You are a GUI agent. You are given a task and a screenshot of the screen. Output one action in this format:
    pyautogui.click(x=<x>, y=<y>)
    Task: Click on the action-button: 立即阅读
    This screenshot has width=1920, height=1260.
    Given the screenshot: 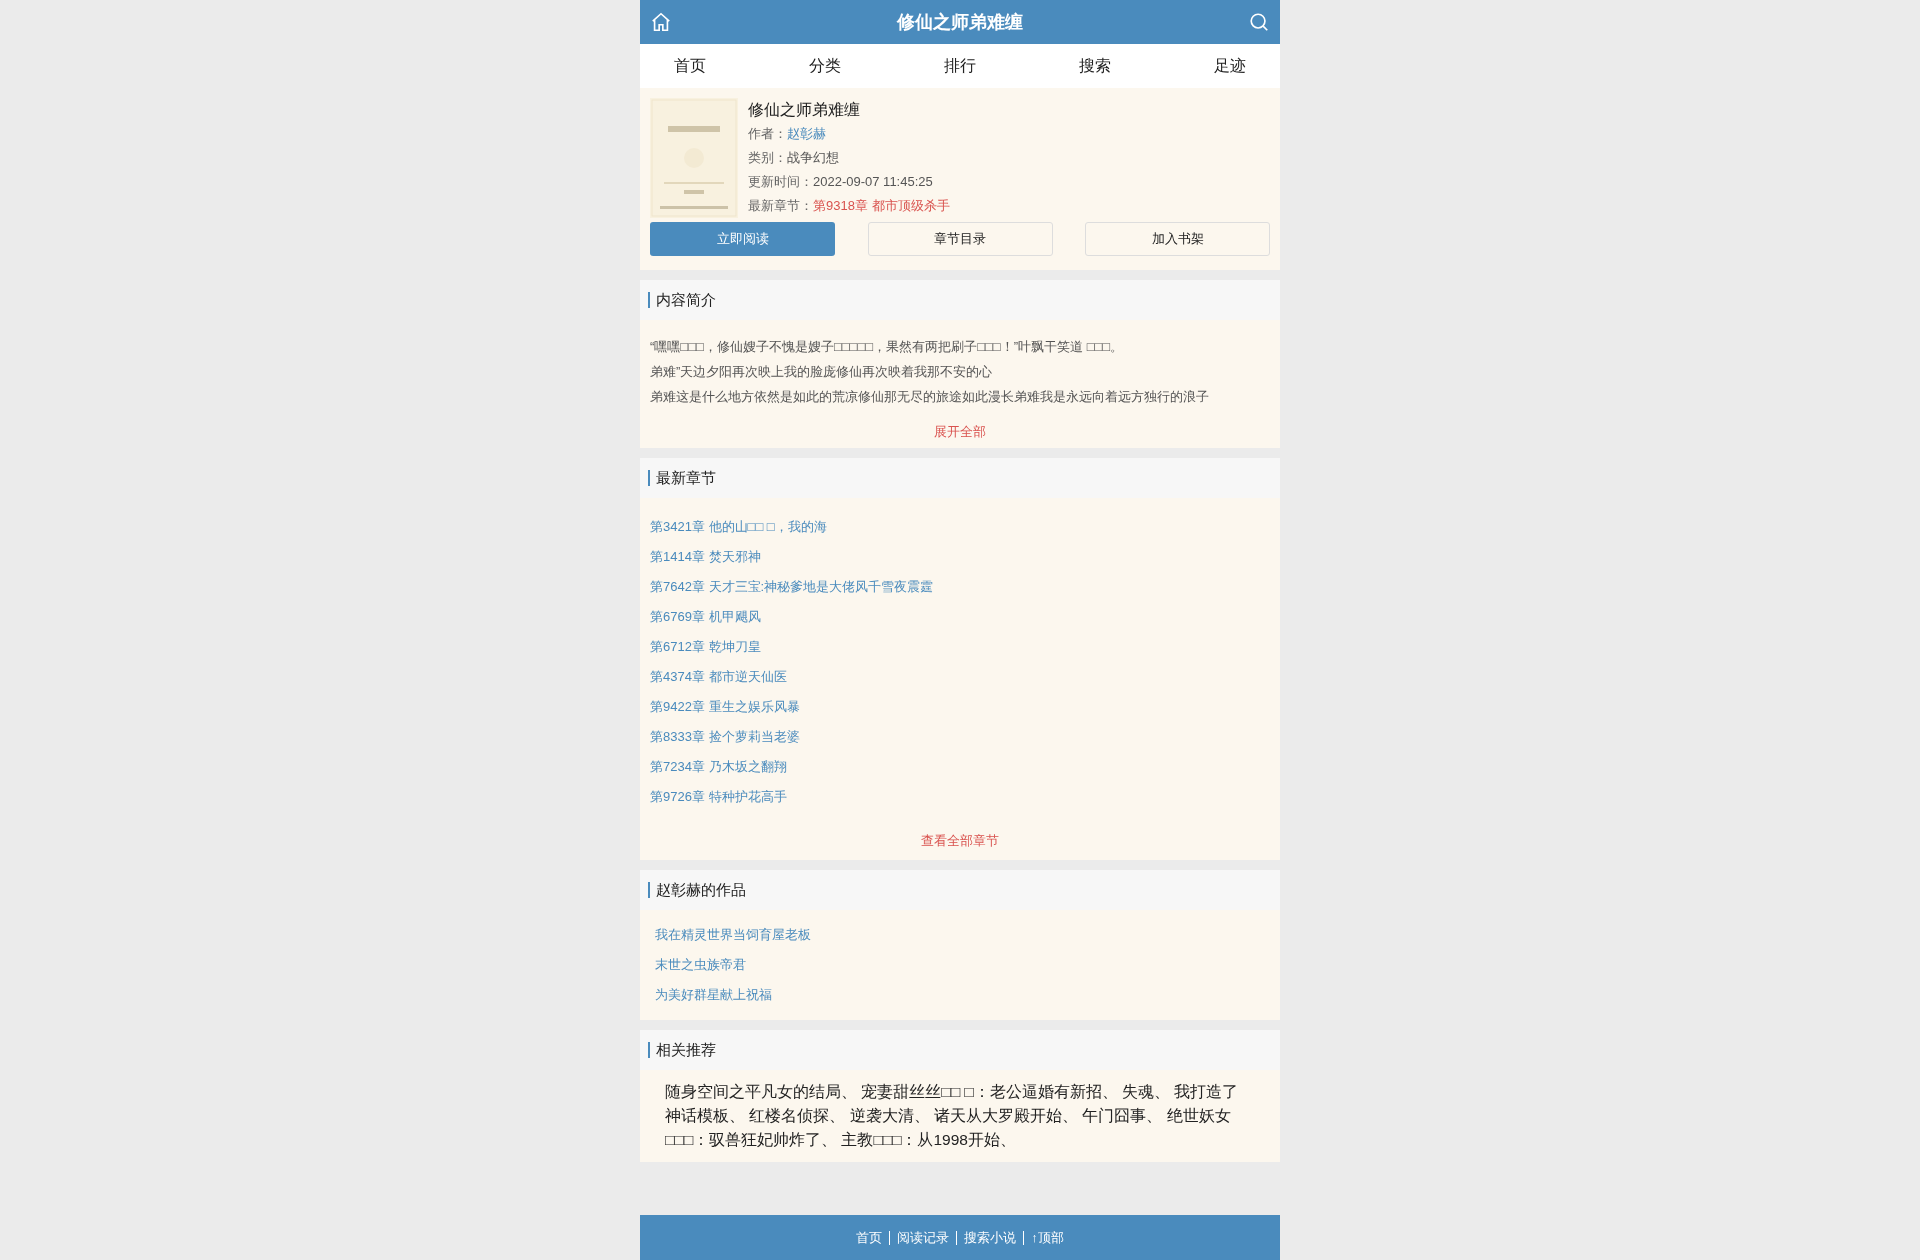 What is the action you would take?
    pyautogui.click(x=742, y=239)
    